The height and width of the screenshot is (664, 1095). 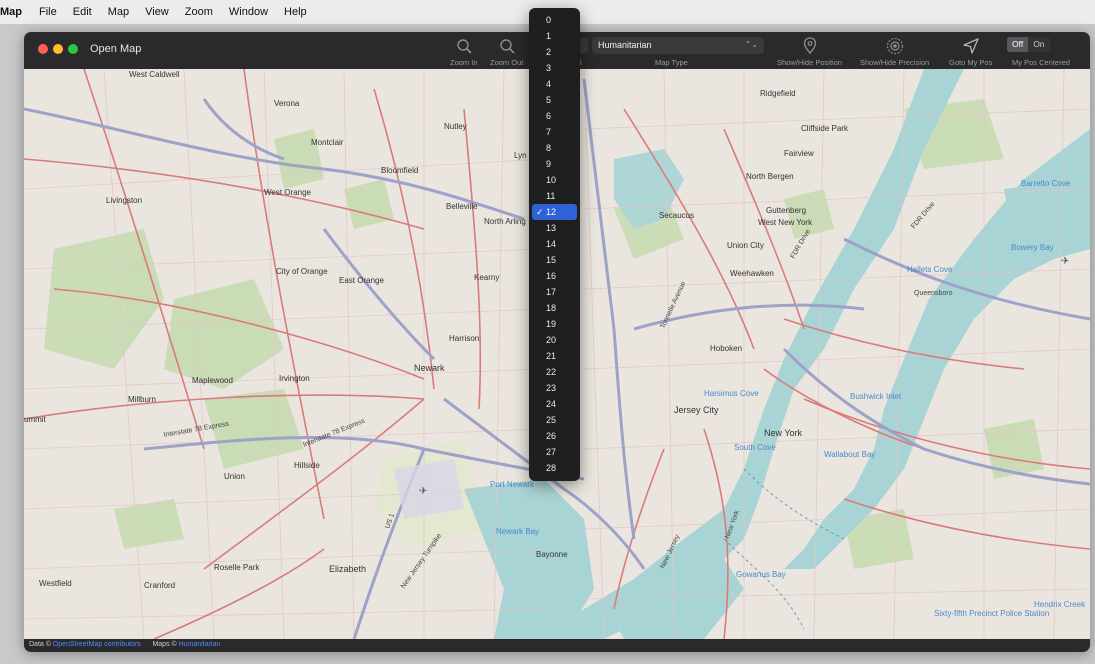 I want to click on humanitarian-link: Humanitarian, so click(x=200, y=644).